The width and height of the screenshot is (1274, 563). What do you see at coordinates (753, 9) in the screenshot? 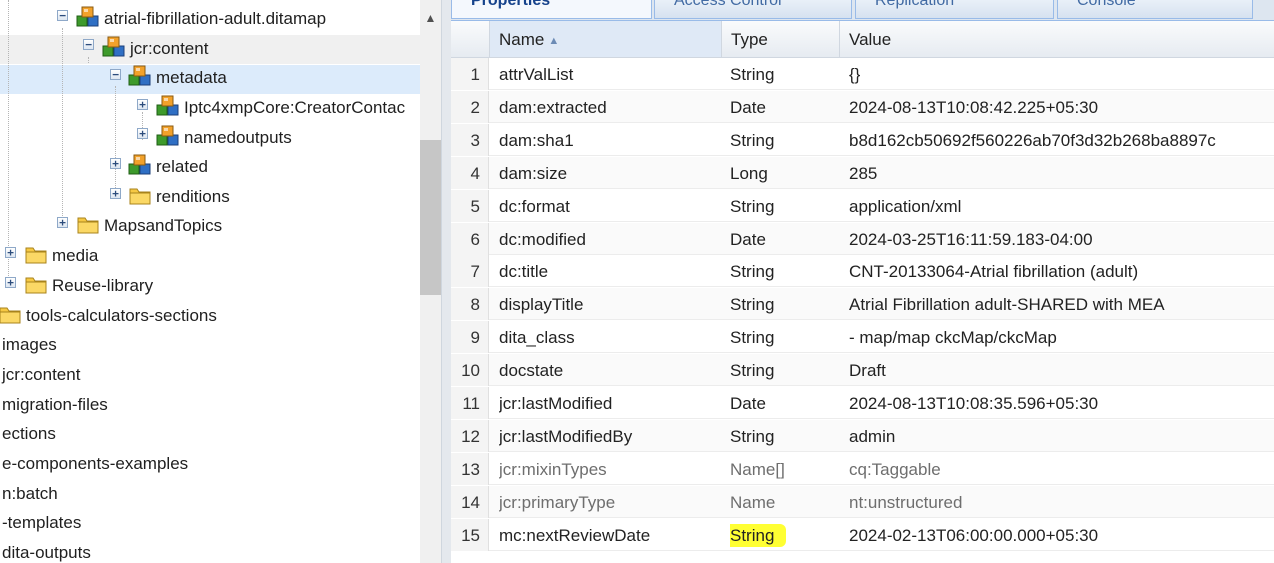
I see `tab-access-control: Access Control` at bounding box center [753, 9].